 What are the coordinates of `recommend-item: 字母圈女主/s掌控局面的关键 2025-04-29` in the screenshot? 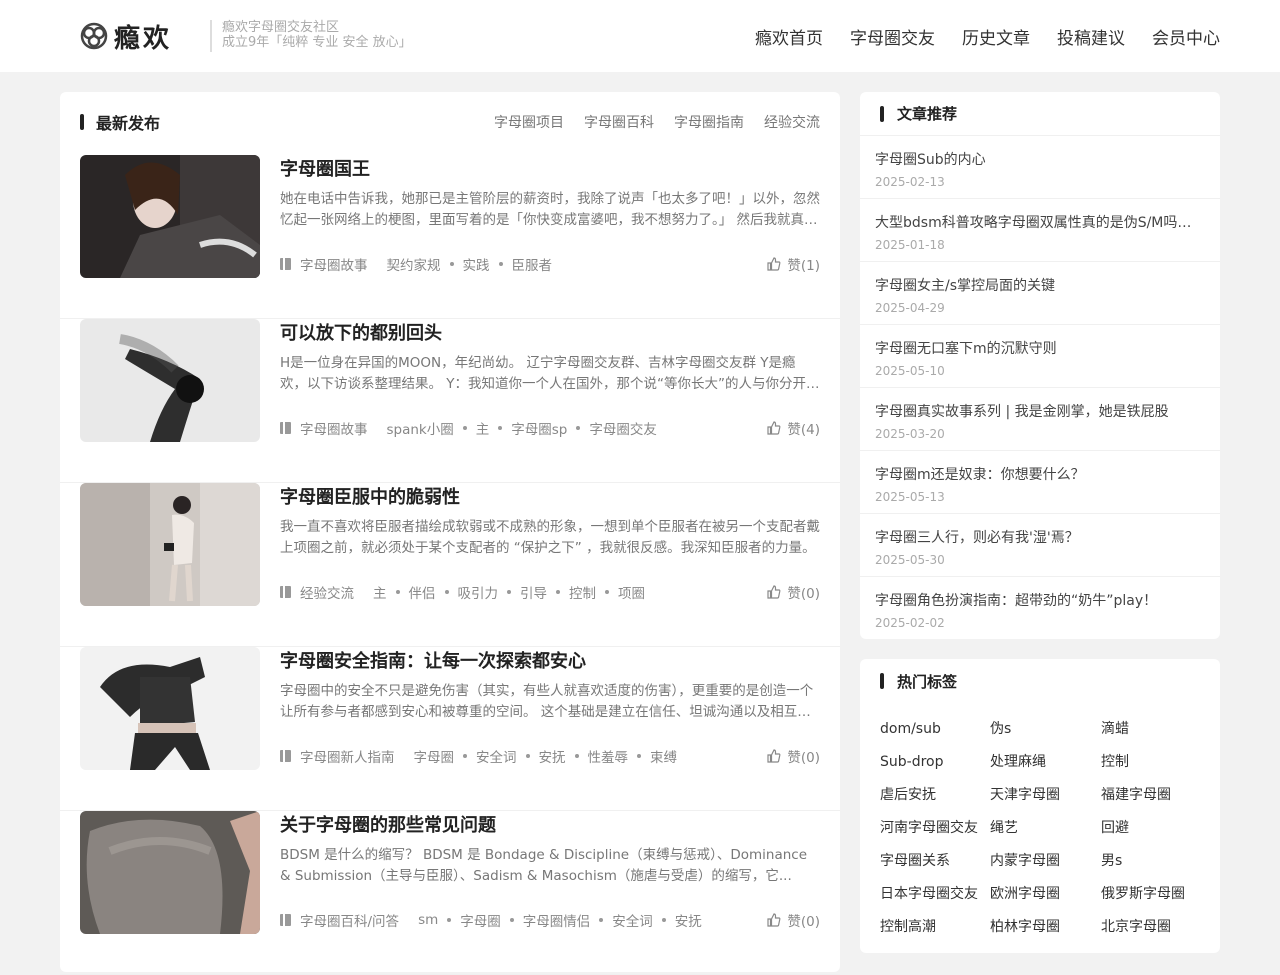 It's located at (1040, 293).